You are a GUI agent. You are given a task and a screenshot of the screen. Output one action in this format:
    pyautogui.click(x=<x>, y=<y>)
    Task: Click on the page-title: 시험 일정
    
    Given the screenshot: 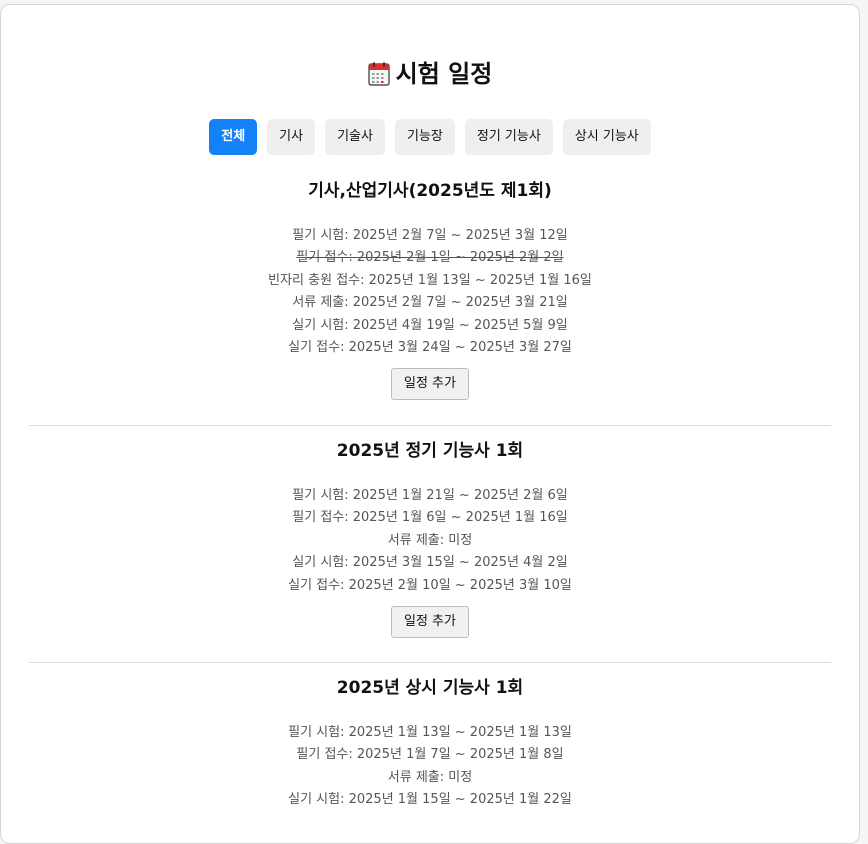 What is the action you would take?
    pyautogui.click(x=444, y=74)
    